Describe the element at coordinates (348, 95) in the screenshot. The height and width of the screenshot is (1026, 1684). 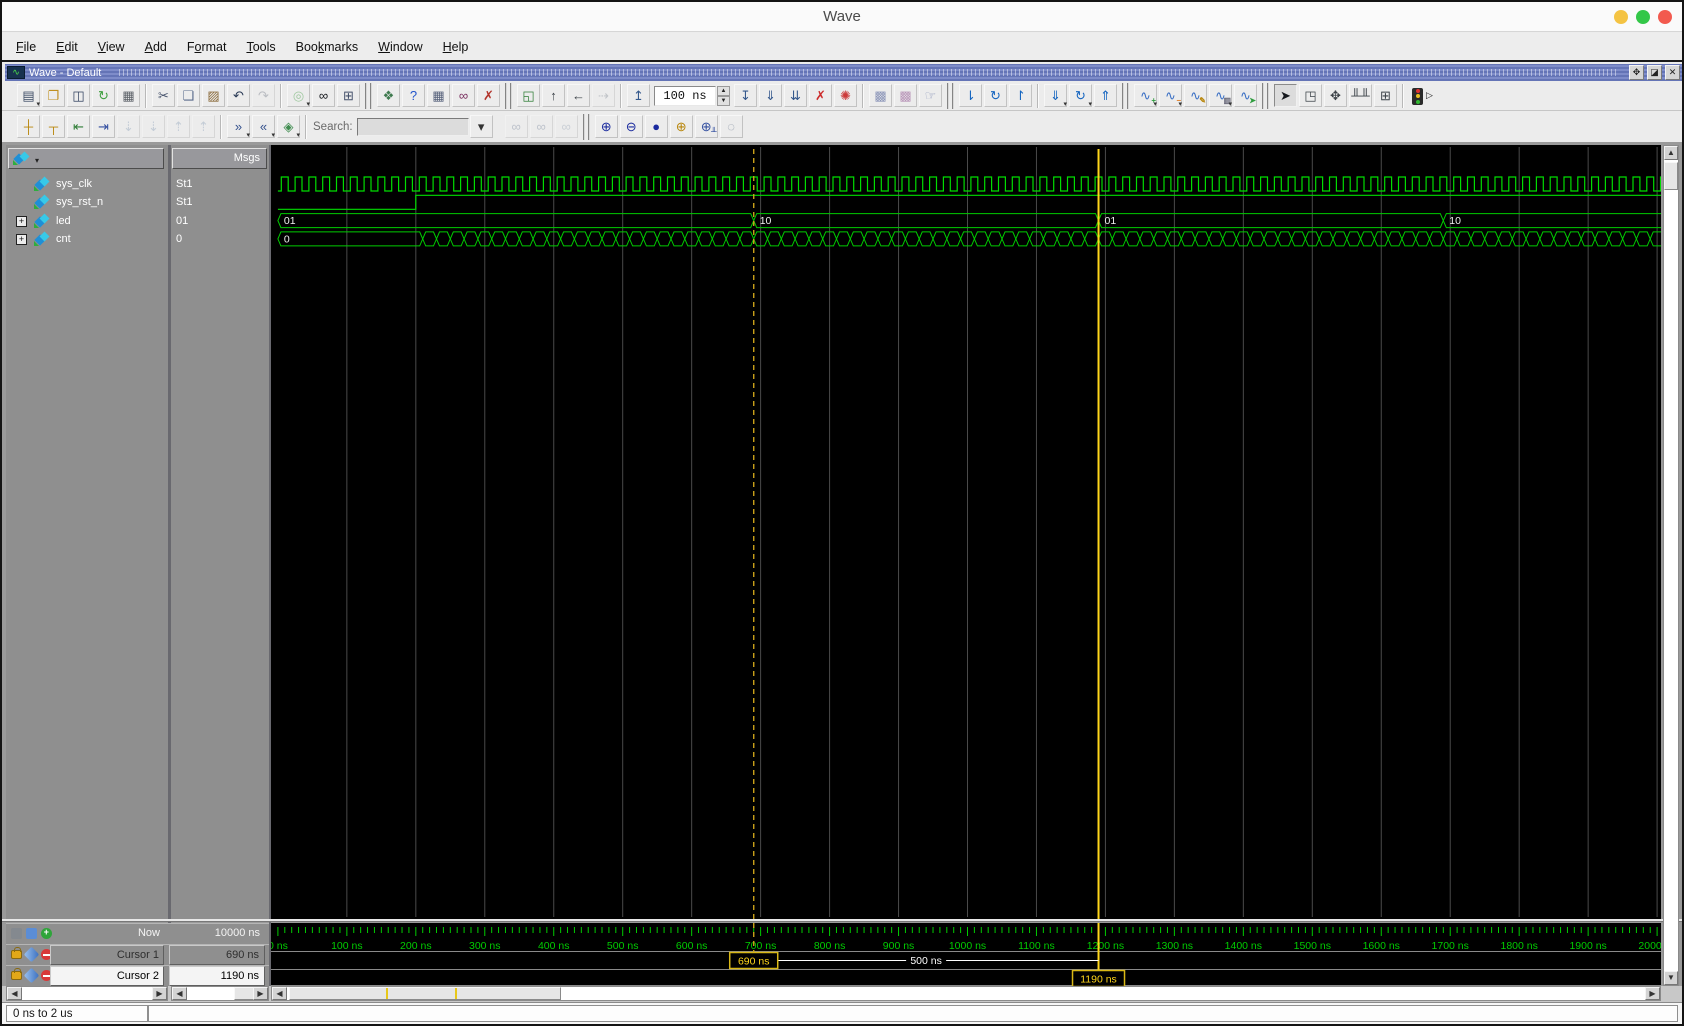
I see `goto-line-button: ⊞` at that location.